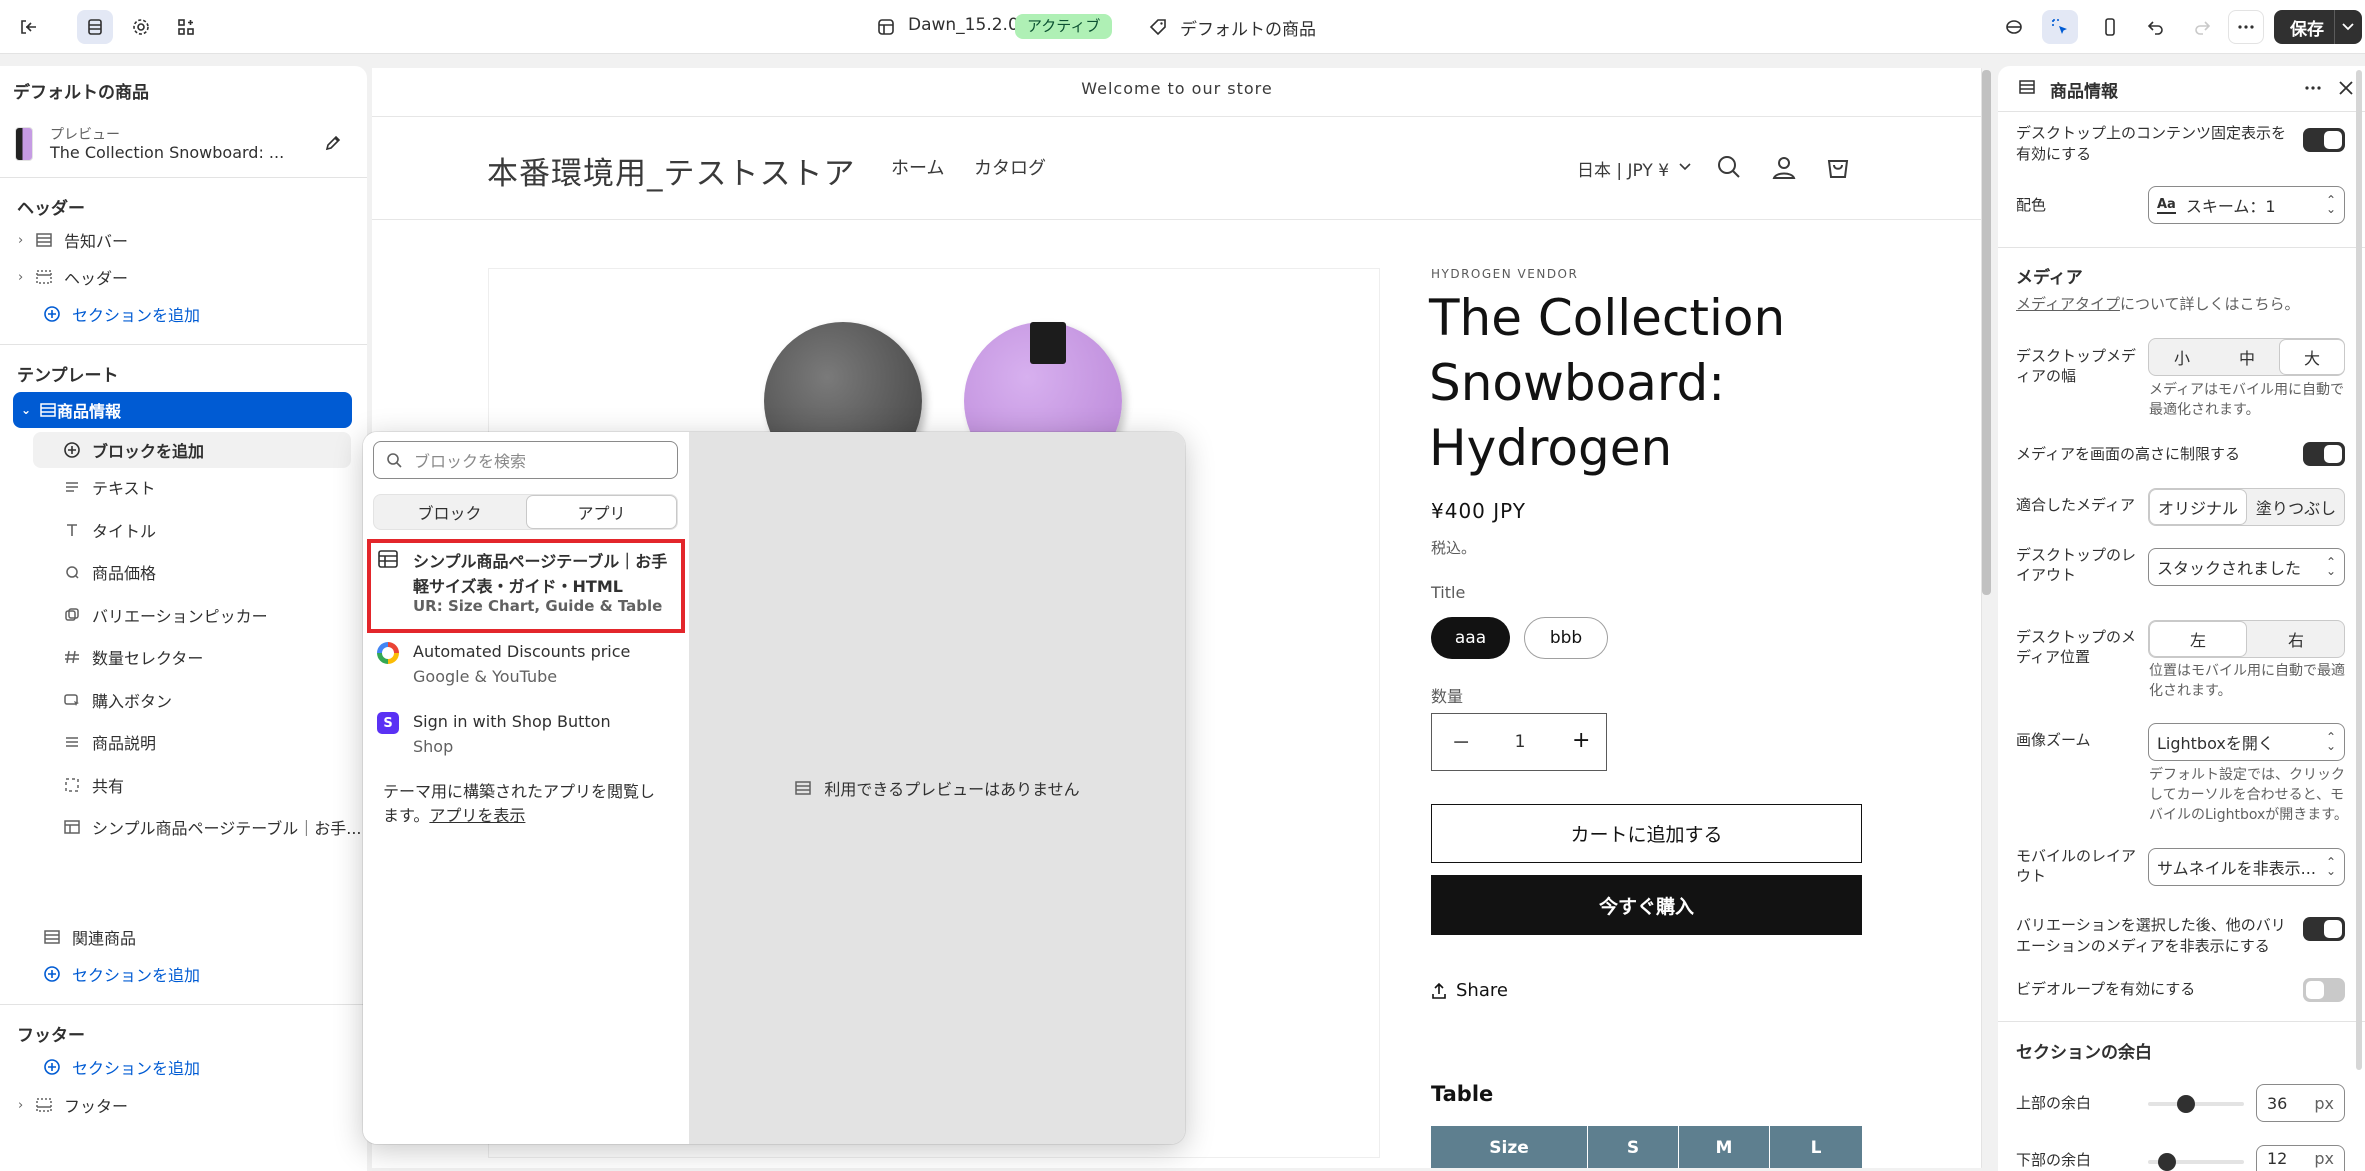 The height and width of the screenshot is (1171, 2365). What do you see at coordinates (538, 606) in the screenshot?
I see `app-subtitle: UR: Size Chart, Guide & Table` at bounding box center [538, 606].